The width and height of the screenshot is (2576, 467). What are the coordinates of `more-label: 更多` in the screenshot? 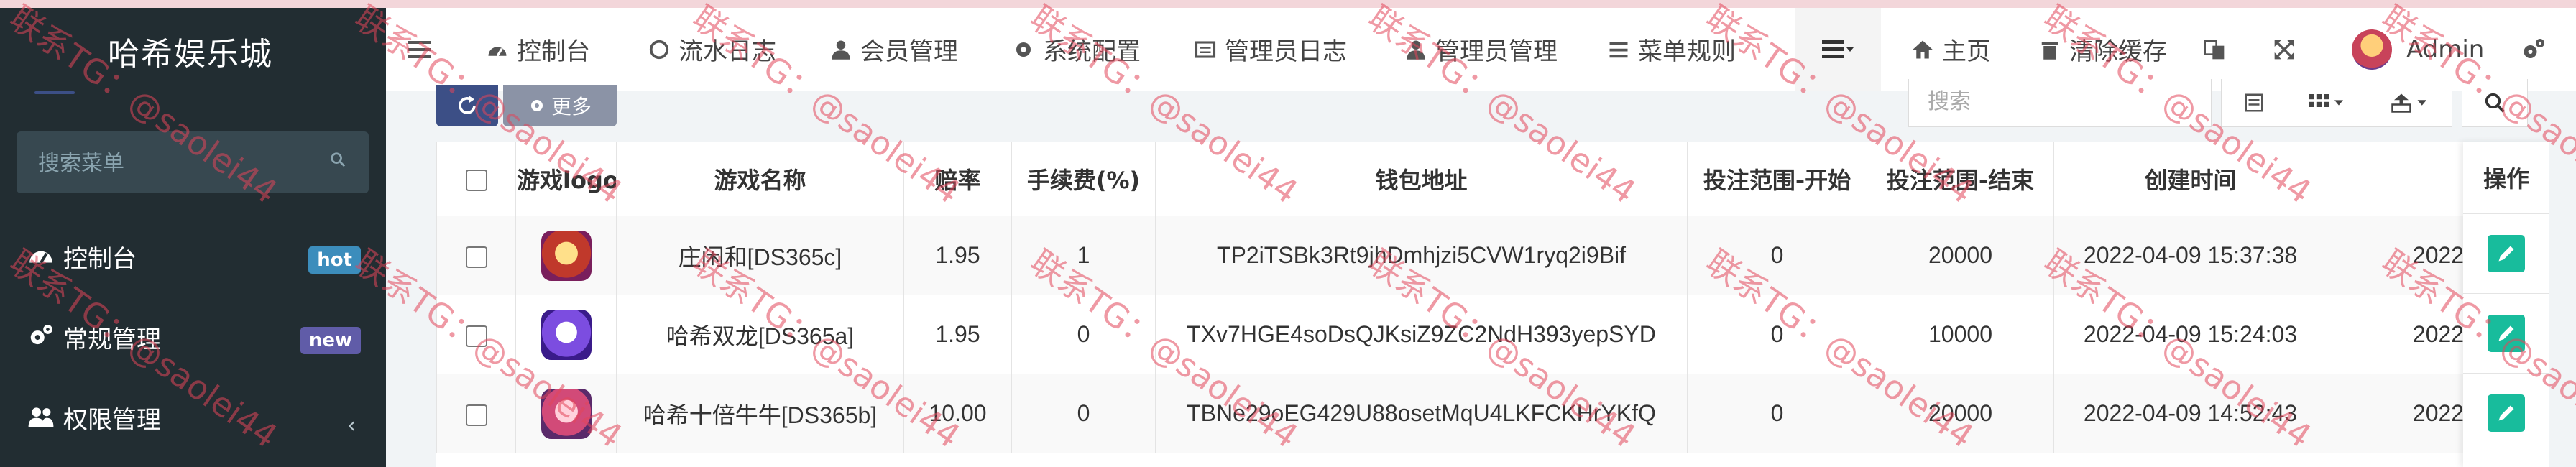 It's located at (571, 107).